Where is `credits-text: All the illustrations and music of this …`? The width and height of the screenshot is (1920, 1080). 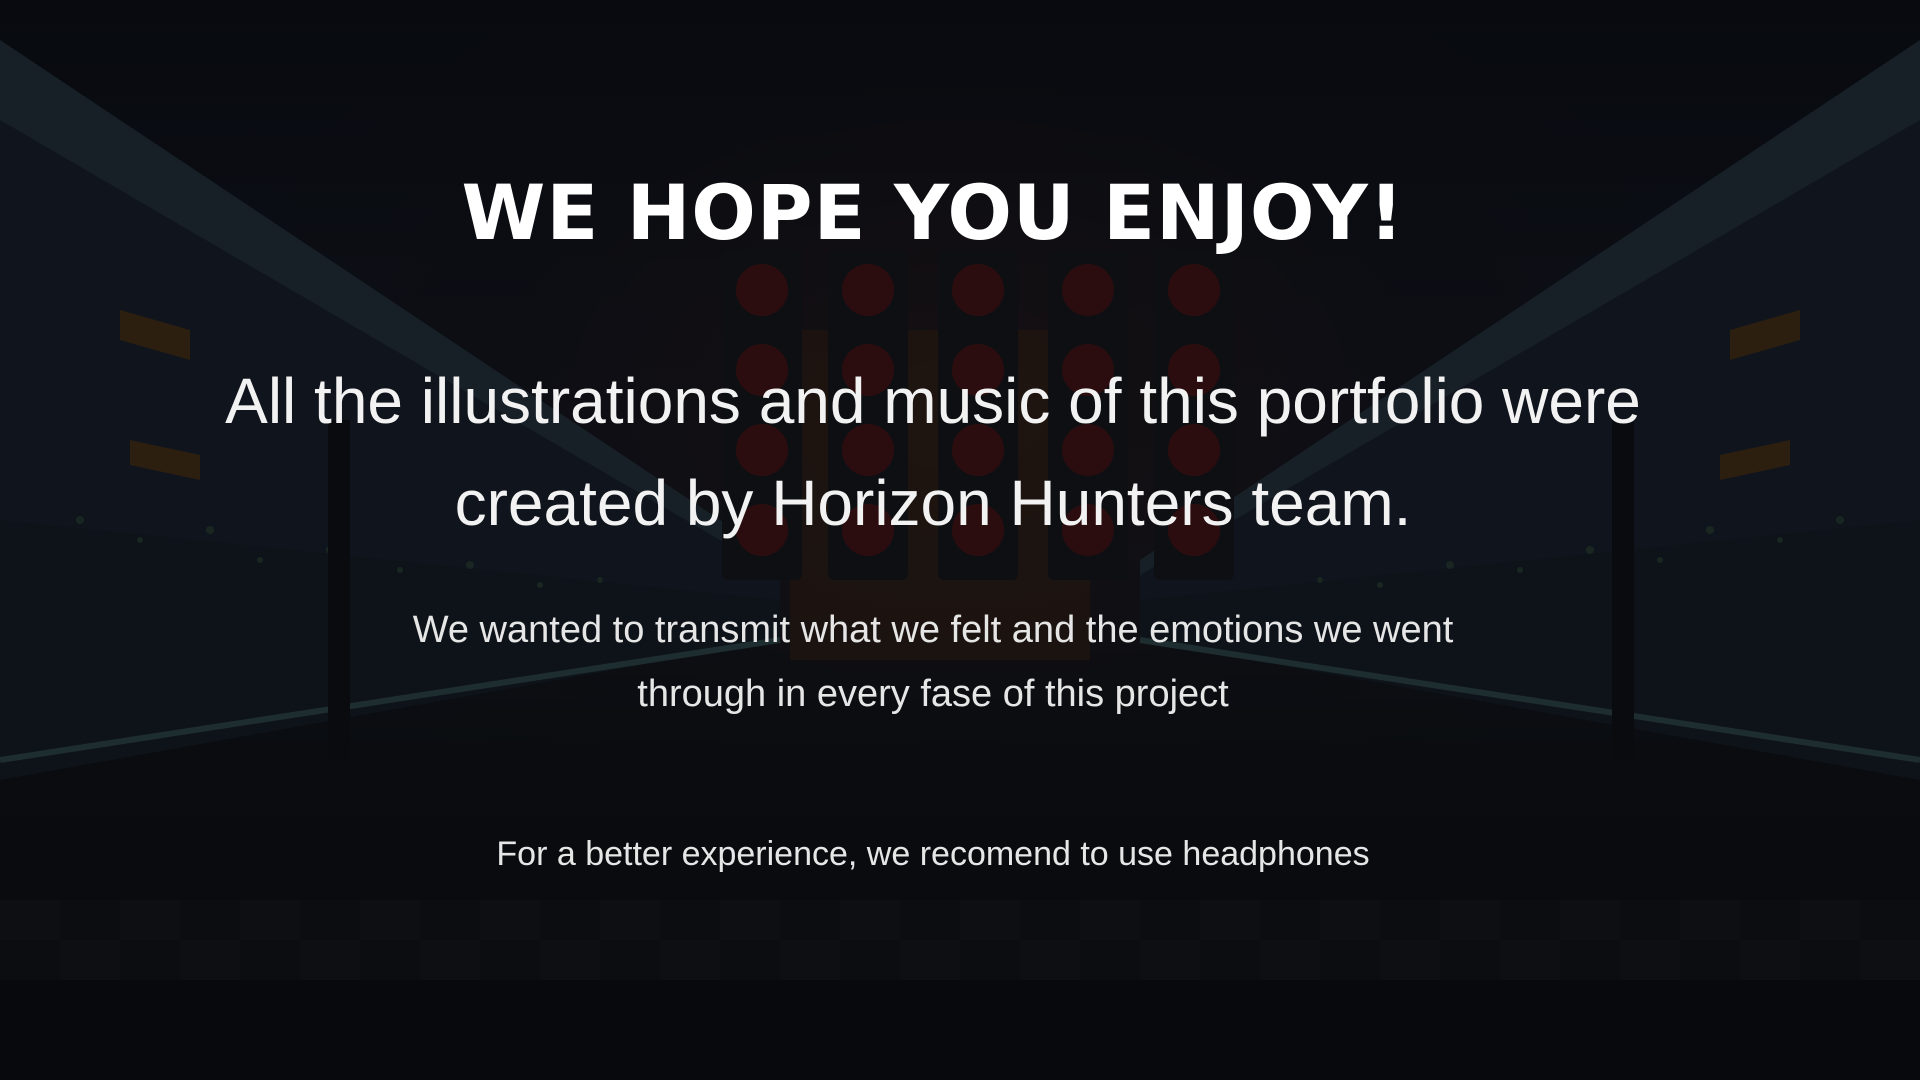
credits-text: All the illustrations and music of this … is located at coordinates (933, 452).